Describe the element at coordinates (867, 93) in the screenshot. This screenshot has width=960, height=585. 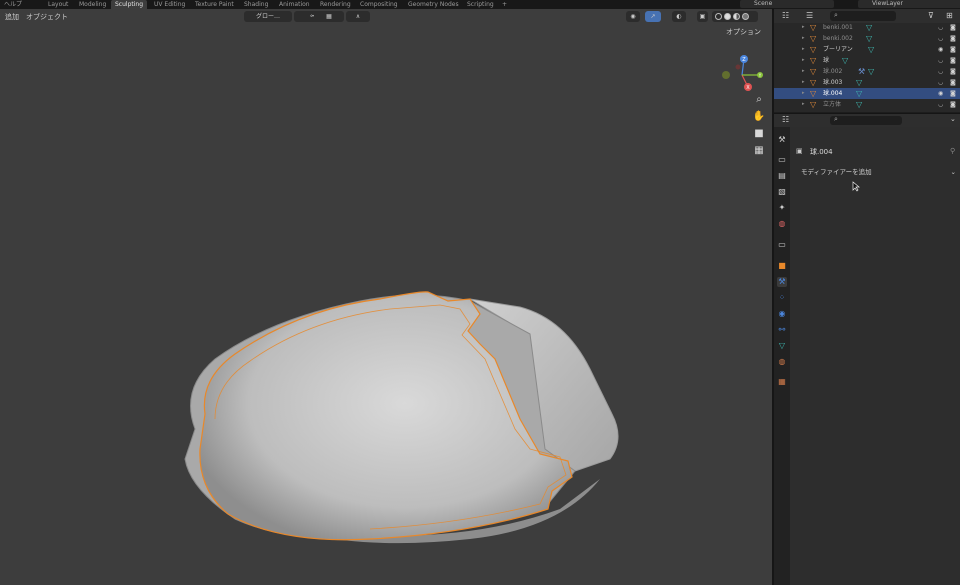
I see `outliner-row-selected: ▸ ▽ 球.004 ▽ ◉ ◙` at that location.